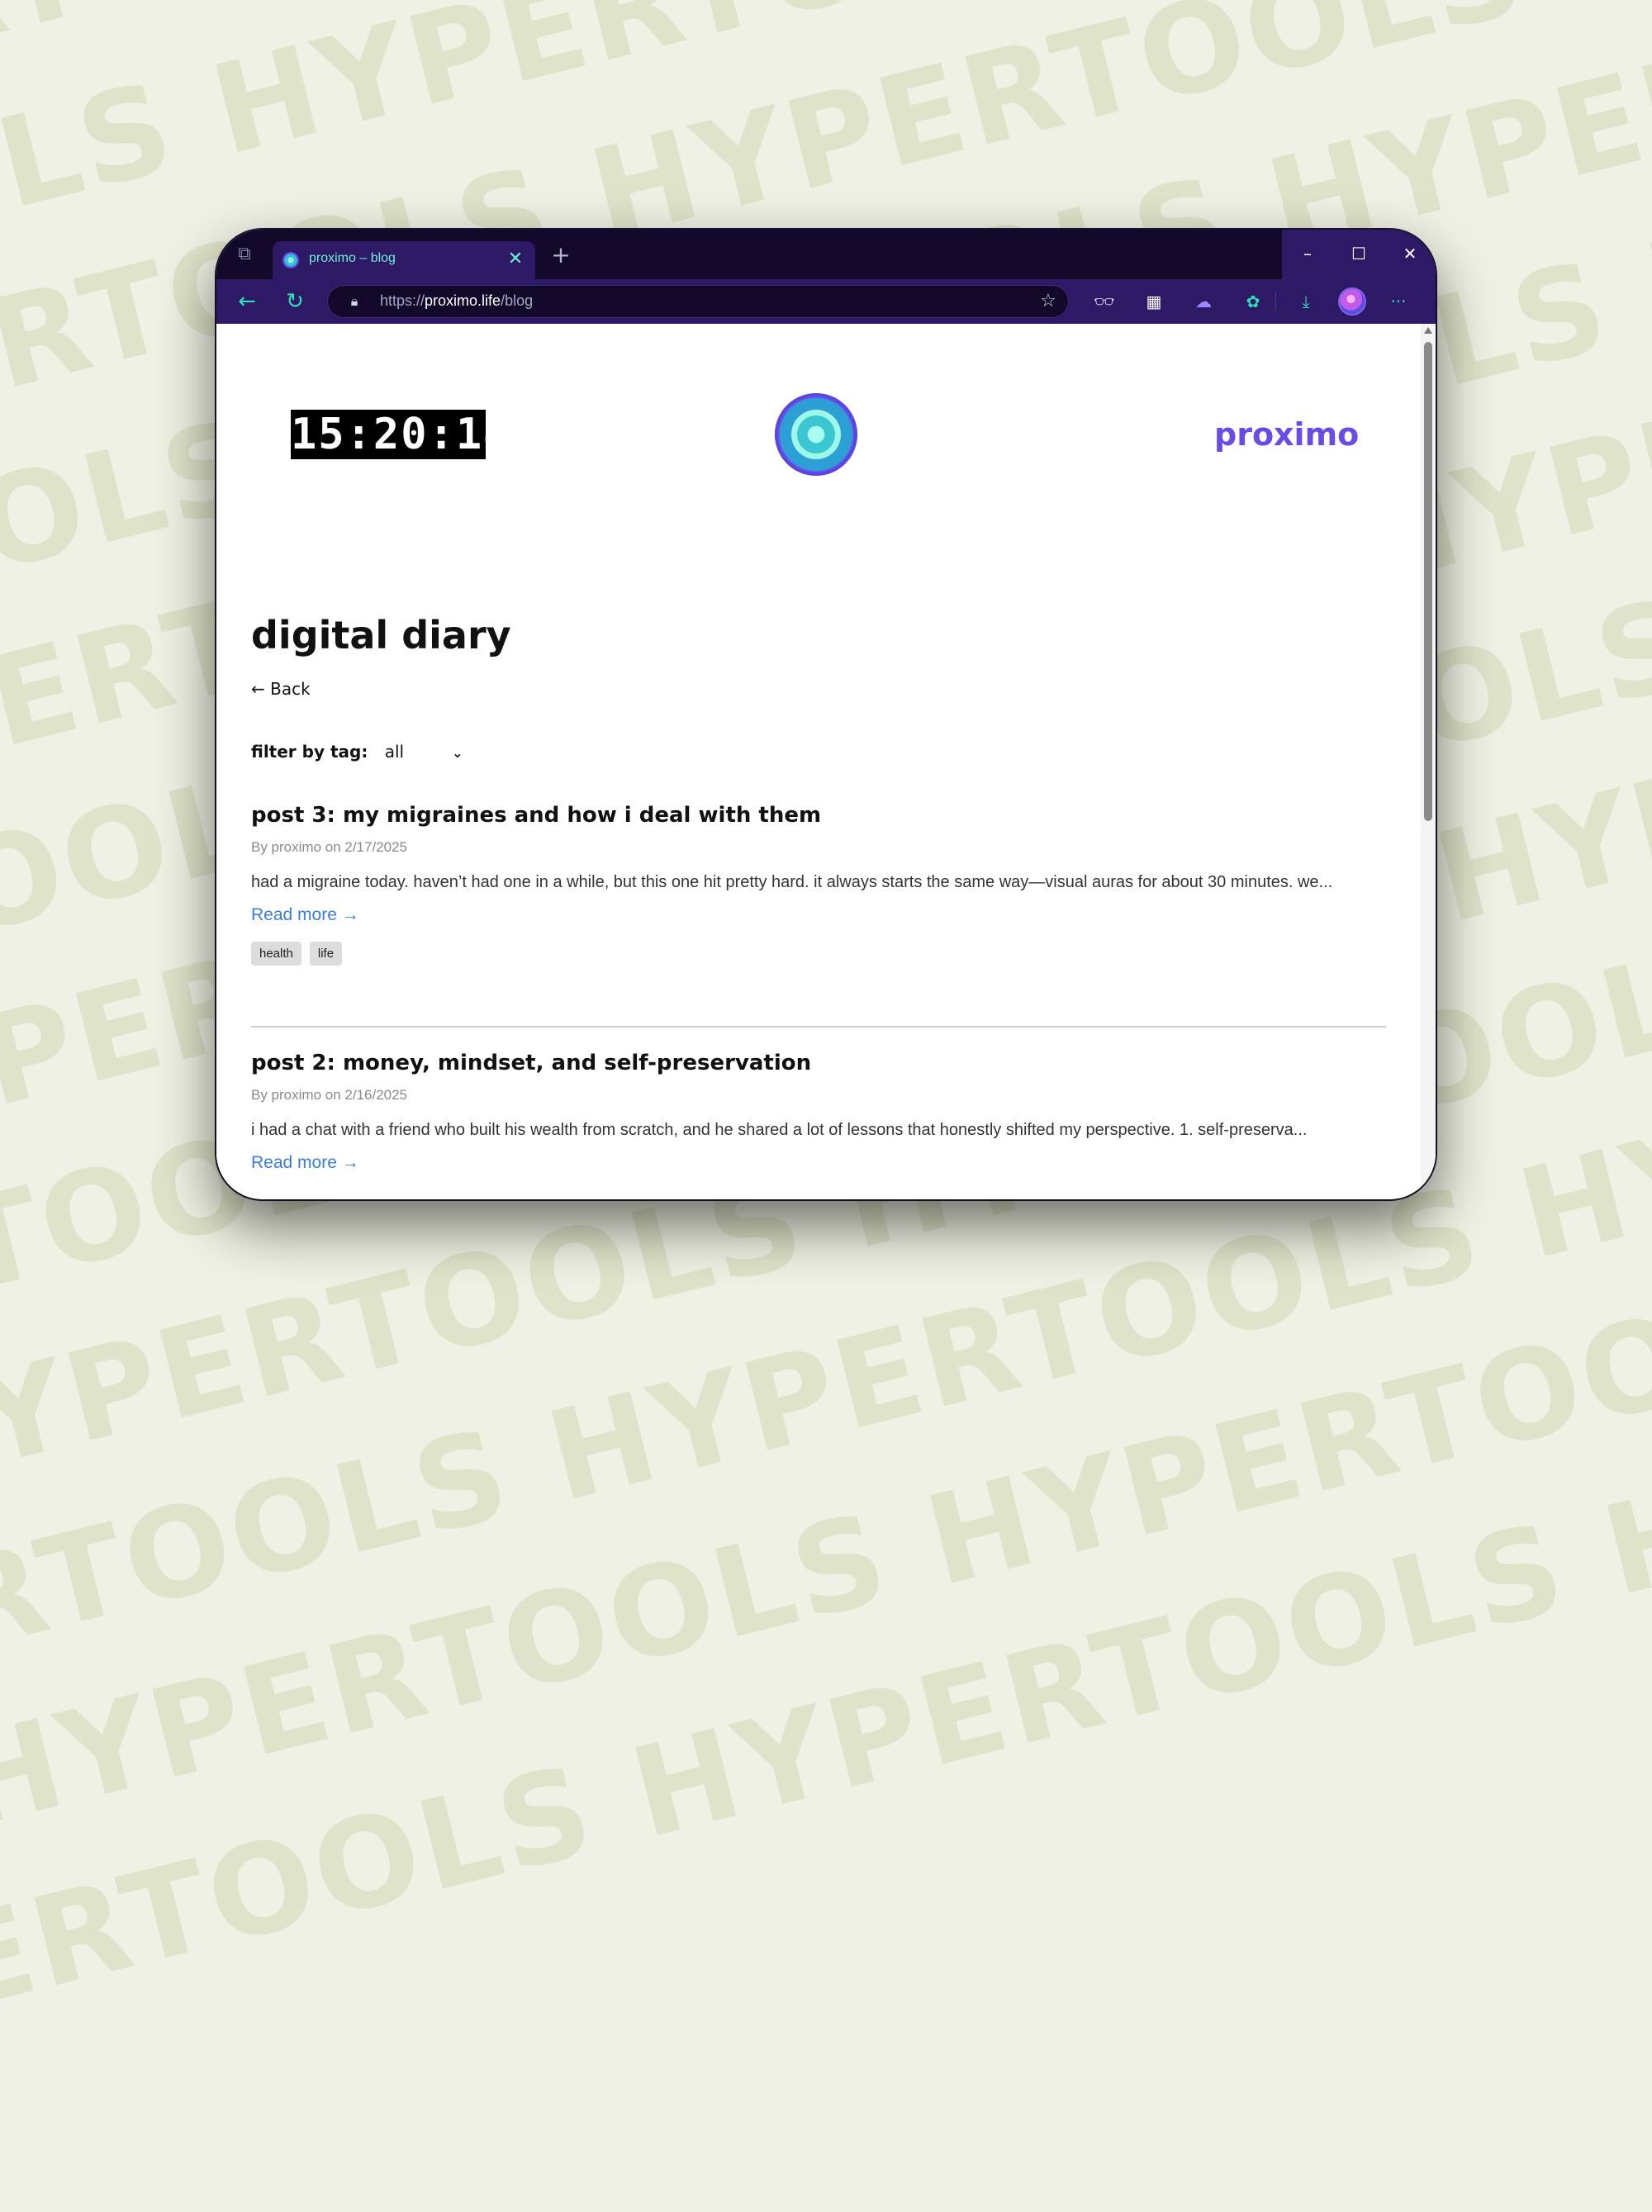  I want to click on tag-select-value: all, so click(394, 752).